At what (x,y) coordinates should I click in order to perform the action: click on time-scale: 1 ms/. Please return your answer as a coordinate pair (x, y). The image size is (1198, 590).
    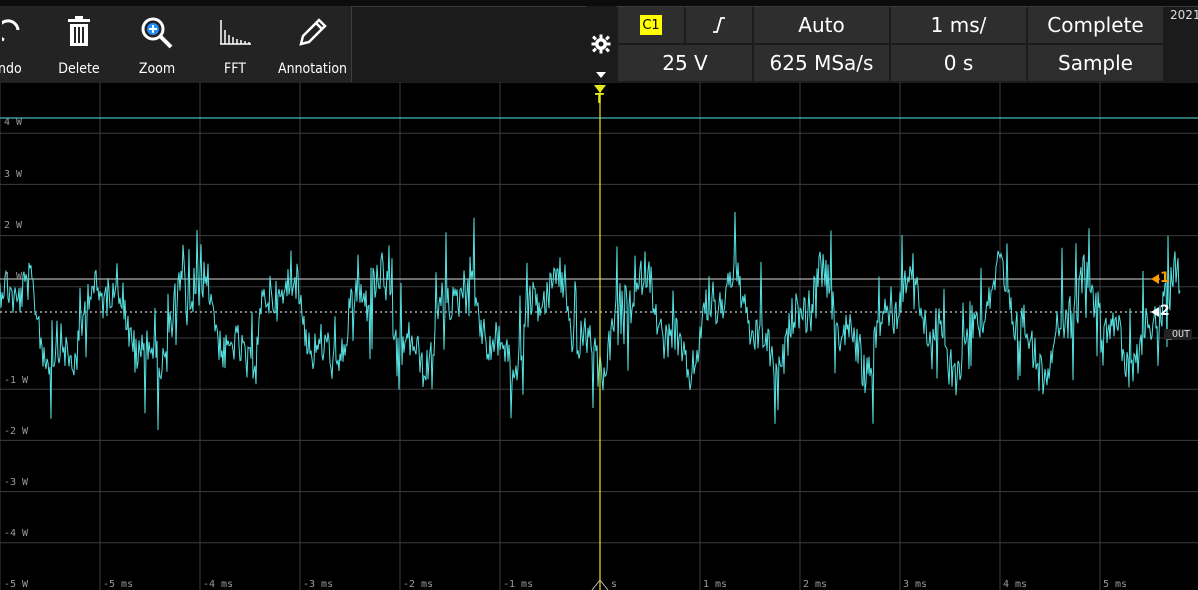
    Looking at the image, I should click on (958, 25).